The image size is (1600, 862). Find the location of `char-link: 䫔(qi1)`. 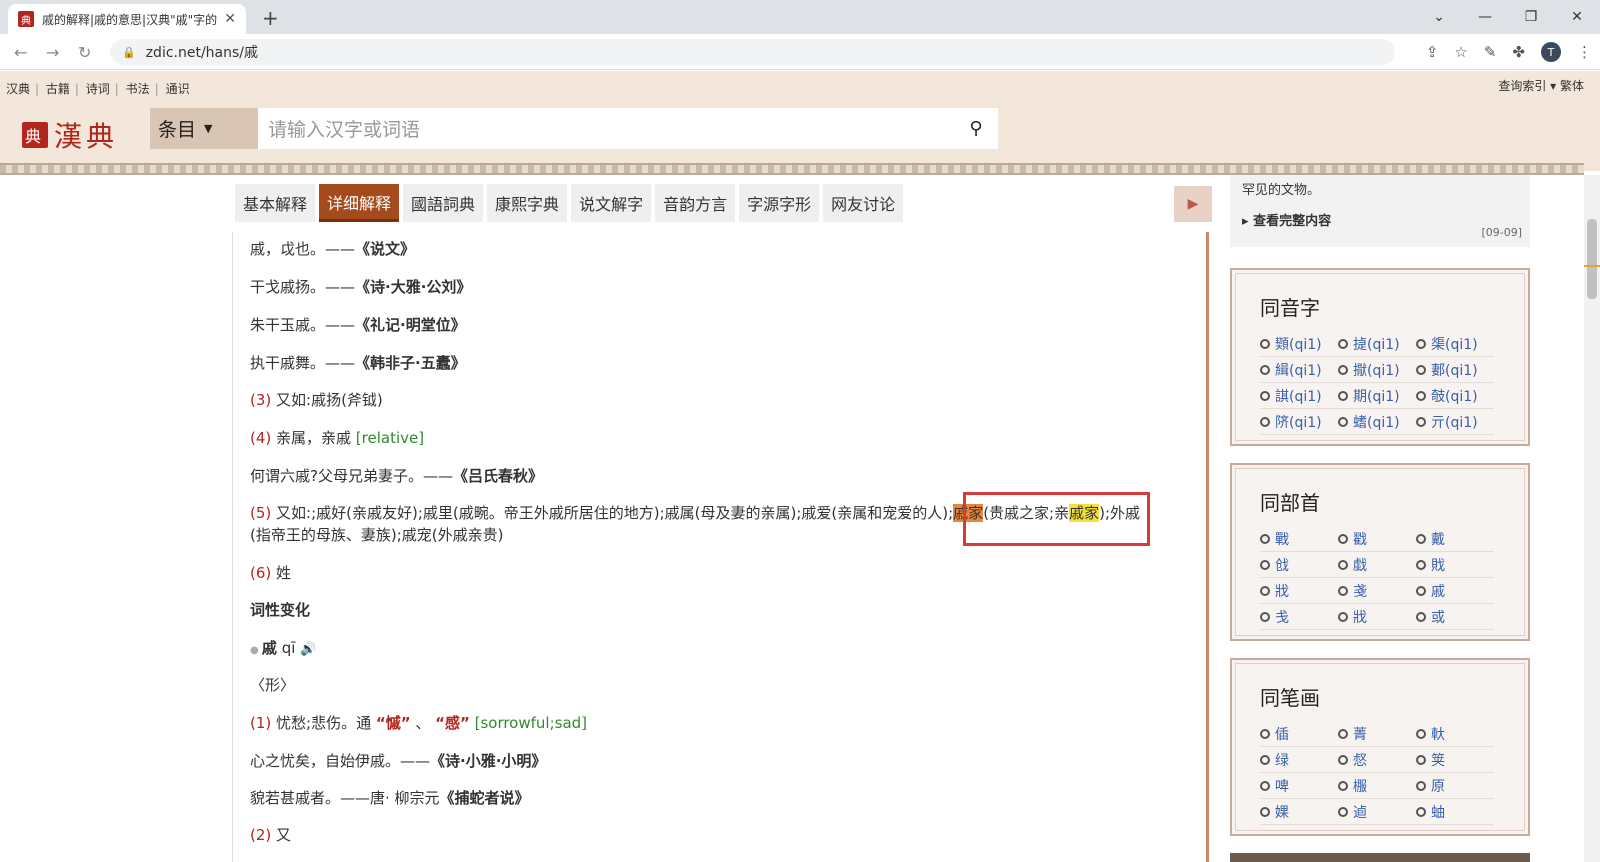

char-link: 䫔(qi1) is located at coordinates (1299, 344).